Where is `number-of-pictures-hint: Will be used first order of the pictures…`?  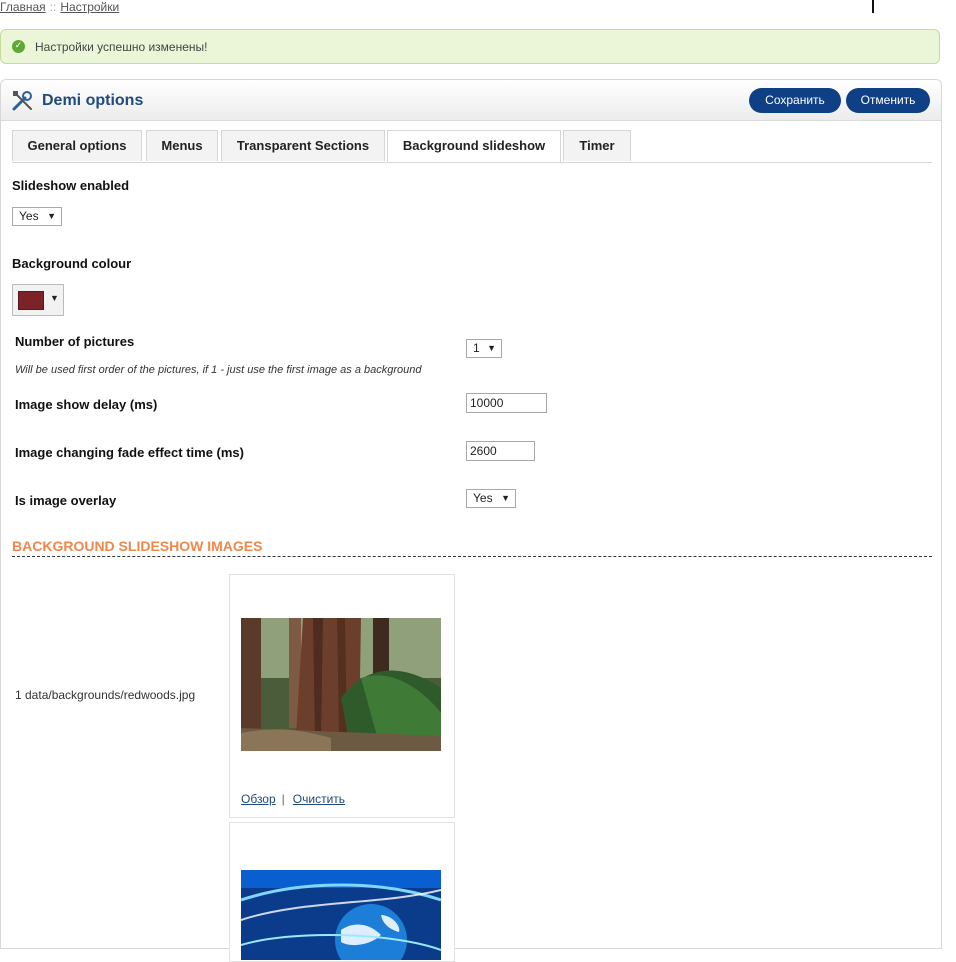
number-of-pictures-hint: Will be used first order of the pictures… is located at coordinates (218, 370).